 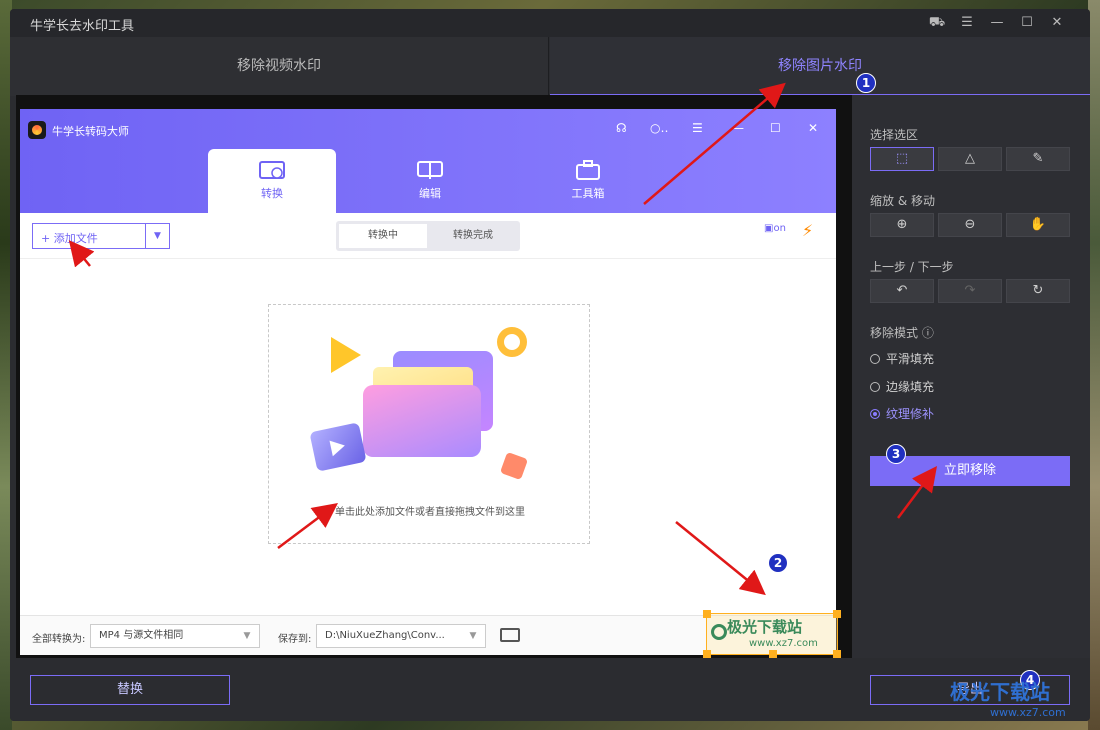 I want to click on bottom-bar: 替换 导出, so click(x=550, y=689).